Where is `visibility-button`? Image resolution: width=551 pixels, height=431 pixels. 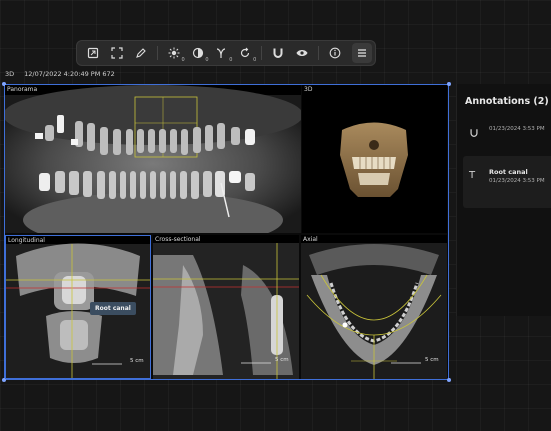
visibility-button is located at coordinates (302, 53).